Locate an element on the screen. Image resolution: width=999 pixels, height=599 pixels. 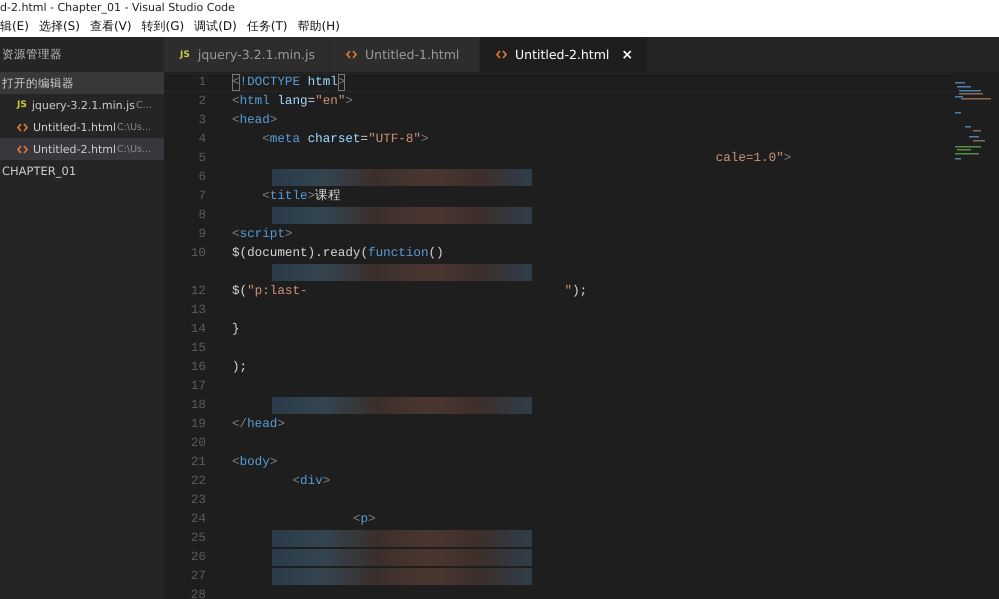
code-line: <p> is located at coordinates (364, 519).